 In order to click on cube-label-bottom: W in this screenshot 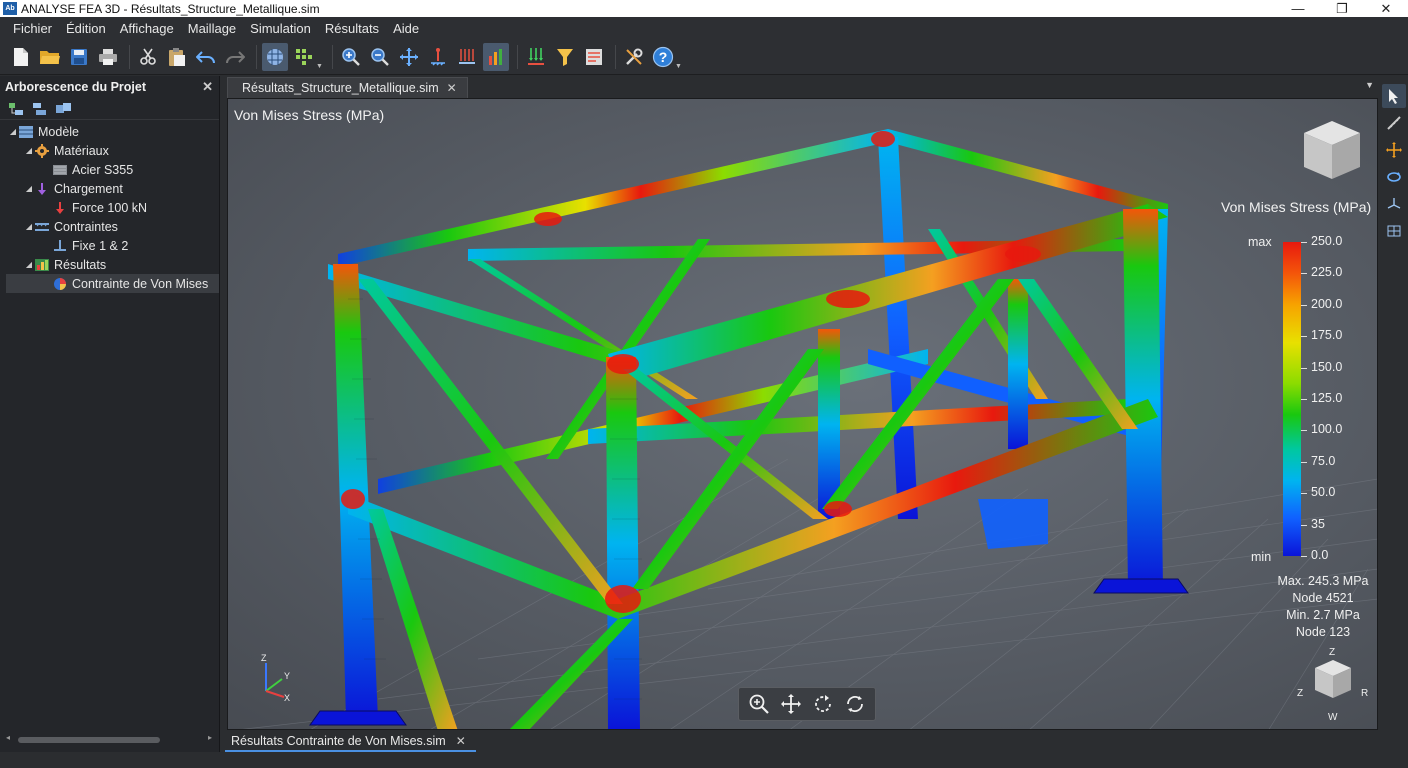, I will do `click(1333, 717)`.